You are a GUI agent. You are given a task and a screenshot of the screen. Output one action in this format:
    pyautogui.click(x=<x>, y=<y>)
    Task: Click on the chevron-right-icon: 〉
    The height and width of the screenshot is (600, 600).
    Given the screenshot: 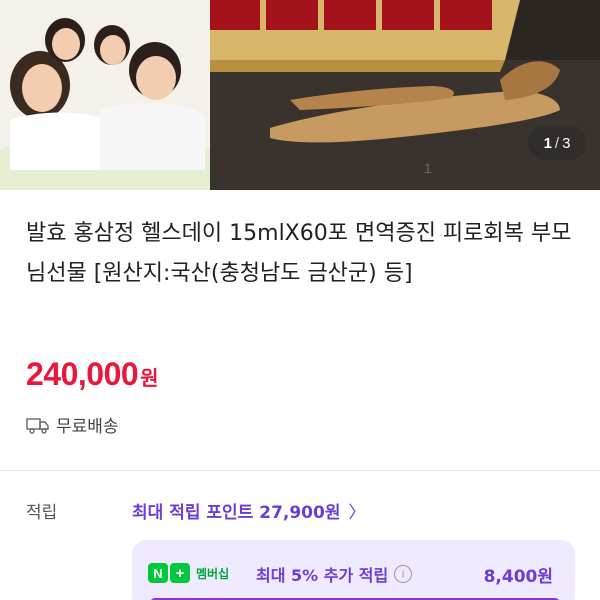 What is the action you would take?
    pyautogui.click(x=357, y=513)
    